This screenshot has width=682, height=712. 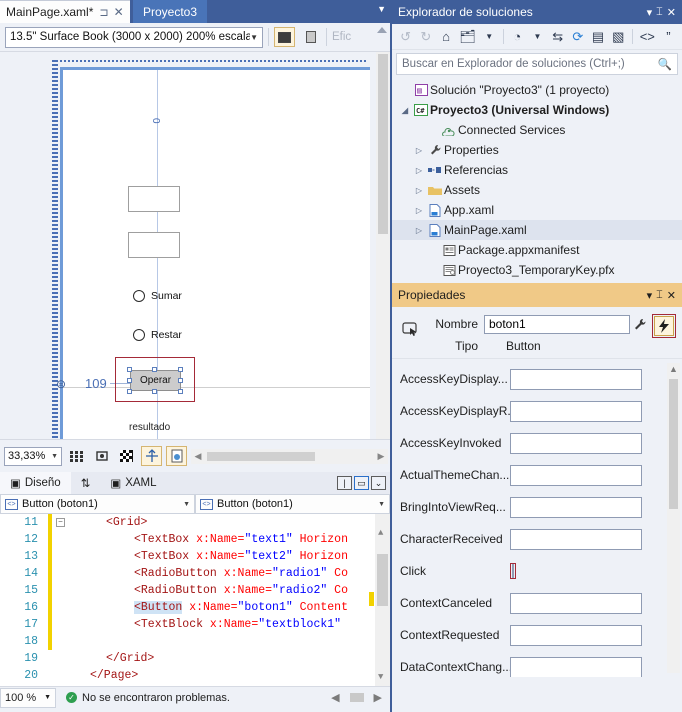 What do you see at coordinates (344, 483) in the screenshot?
I see `split-vertical-button: |` at bounding box center [344, 483].